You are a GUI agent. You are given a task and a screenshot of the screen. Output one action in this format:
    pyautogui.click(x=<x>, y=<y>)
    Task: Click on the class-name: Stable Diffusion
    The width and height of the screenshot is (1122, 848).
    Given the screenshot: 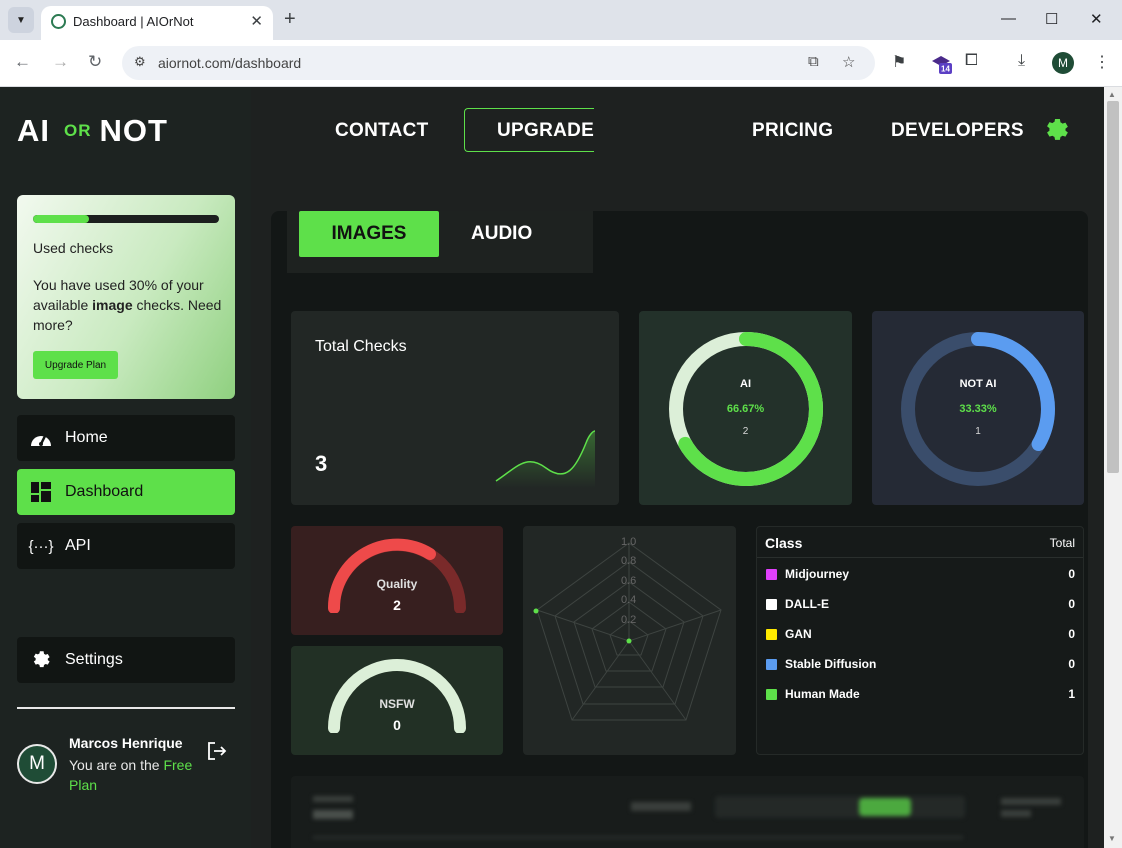 What is the action you would take?
    pyautogui.click(x=831, y=664)
    